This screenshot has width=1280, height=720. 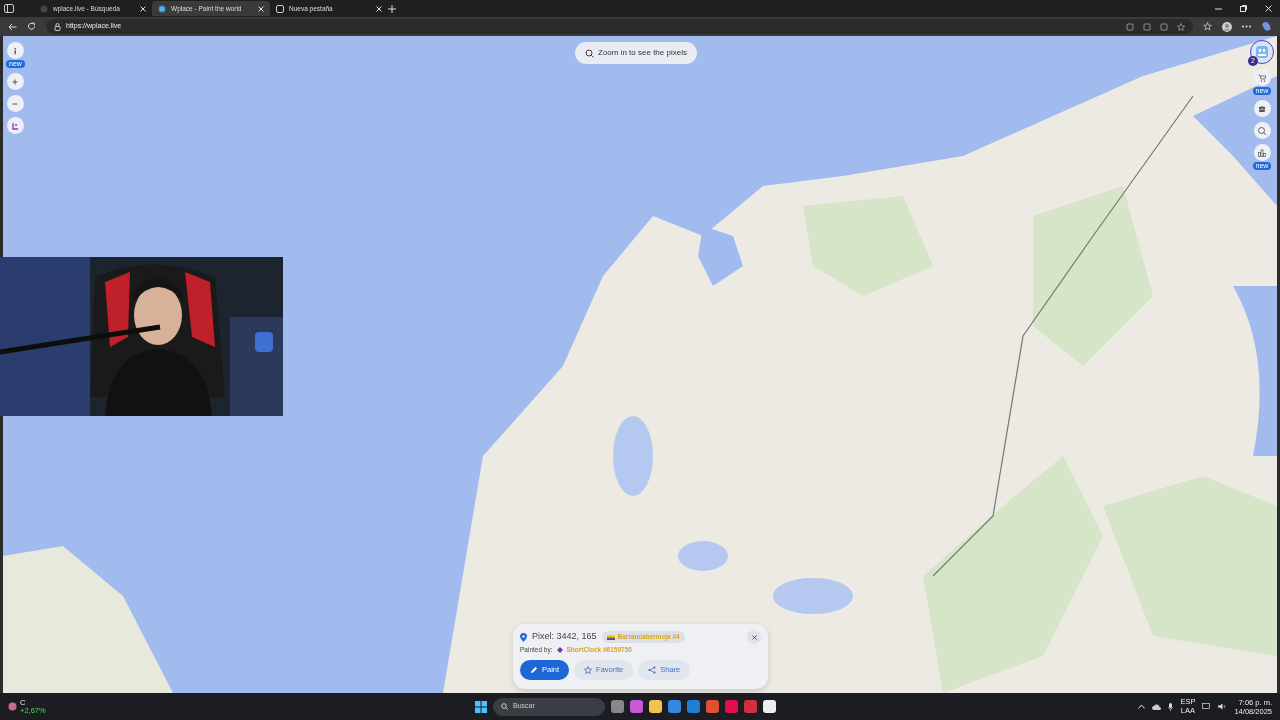 I want to click on microphone-icon, so click(x=1171, y=706).